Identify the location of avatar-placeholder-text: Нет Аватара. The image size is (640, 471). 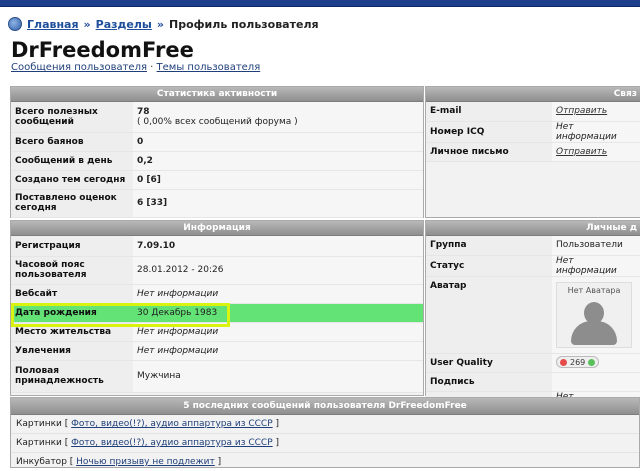
(594, 290).